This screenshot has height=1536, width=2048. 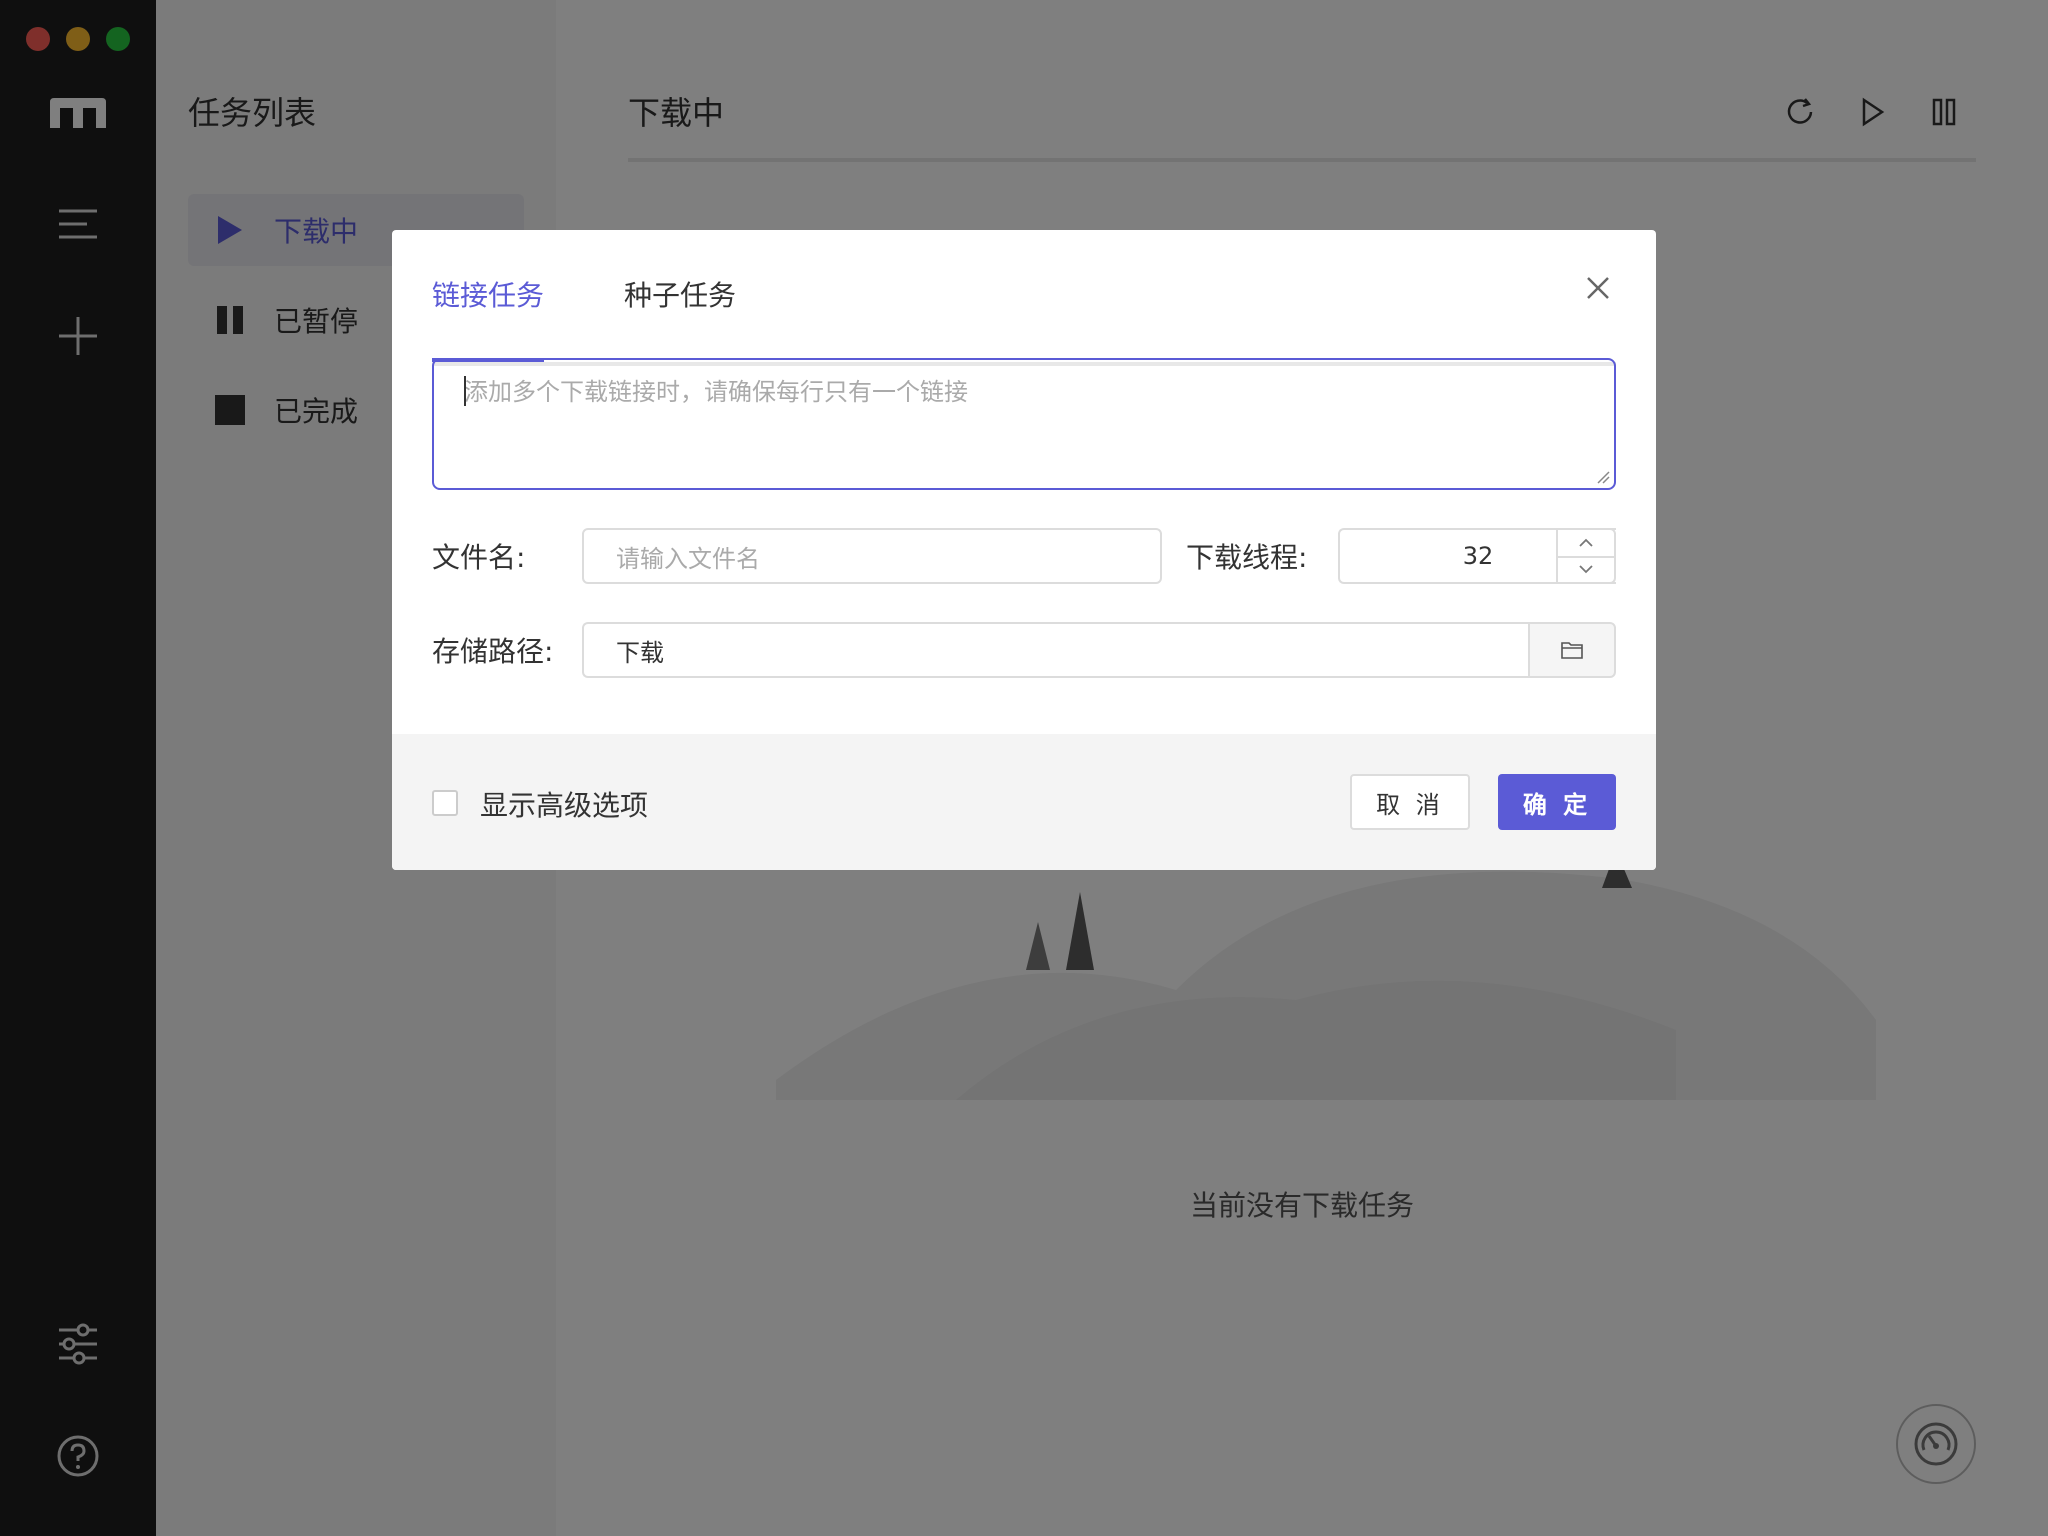 I want to click on save-path-input: 下载, so click(x=1057, y=650).